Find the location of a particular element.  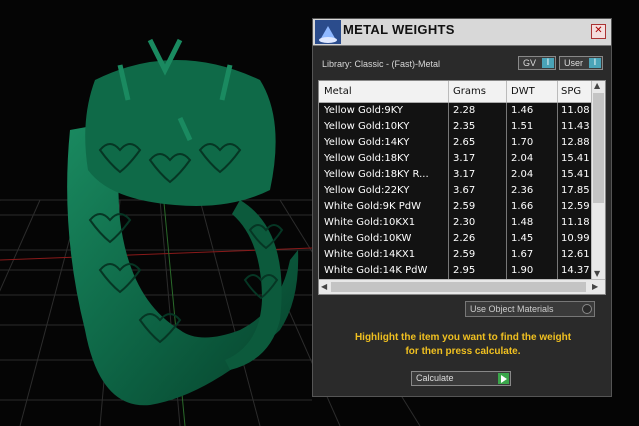

cell-dwt: 1.48 is located at coordinates (522, 222).